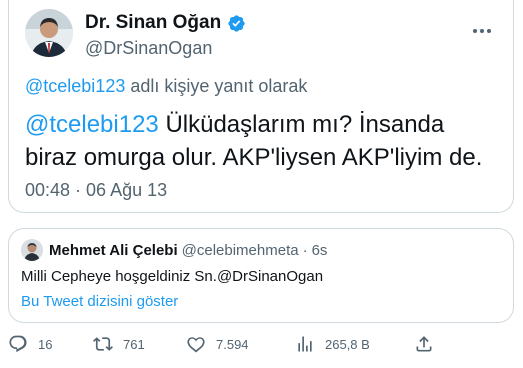  I want to click on author-name: Dr. Sinan Oğan, so click(153, 23).